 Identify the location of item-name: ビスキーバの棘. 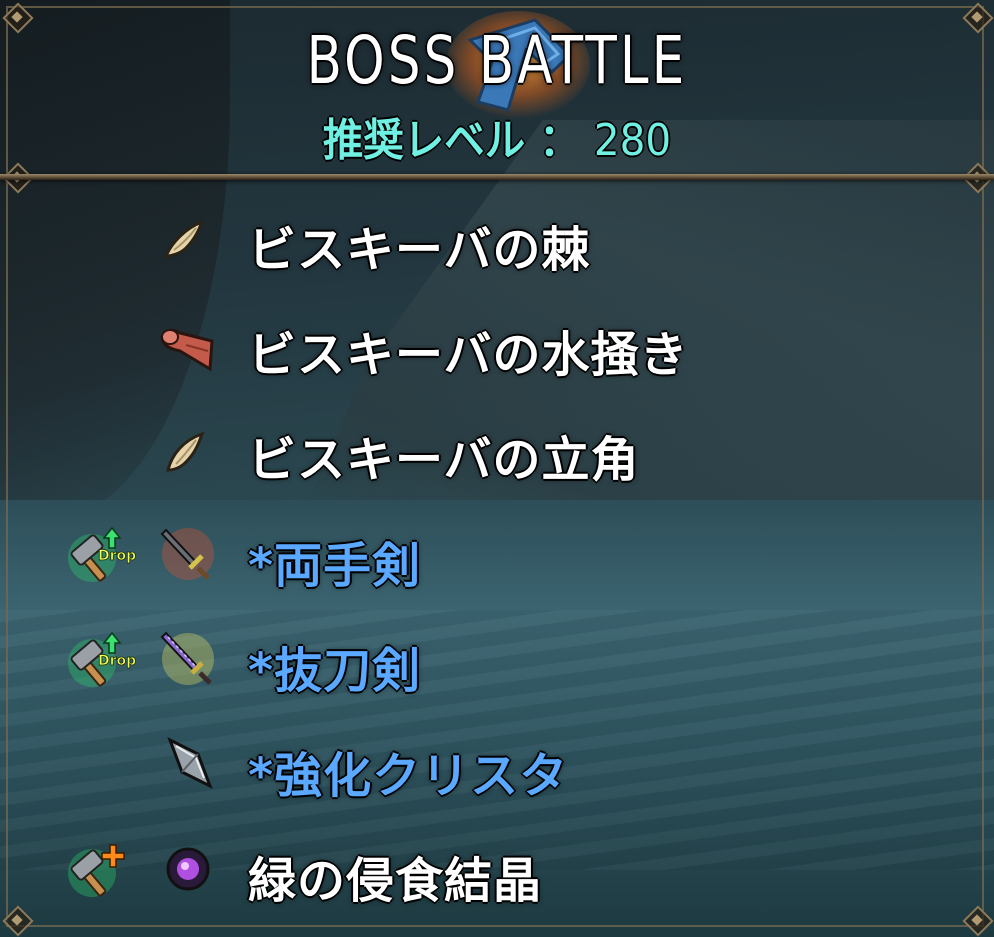
(419, 250).